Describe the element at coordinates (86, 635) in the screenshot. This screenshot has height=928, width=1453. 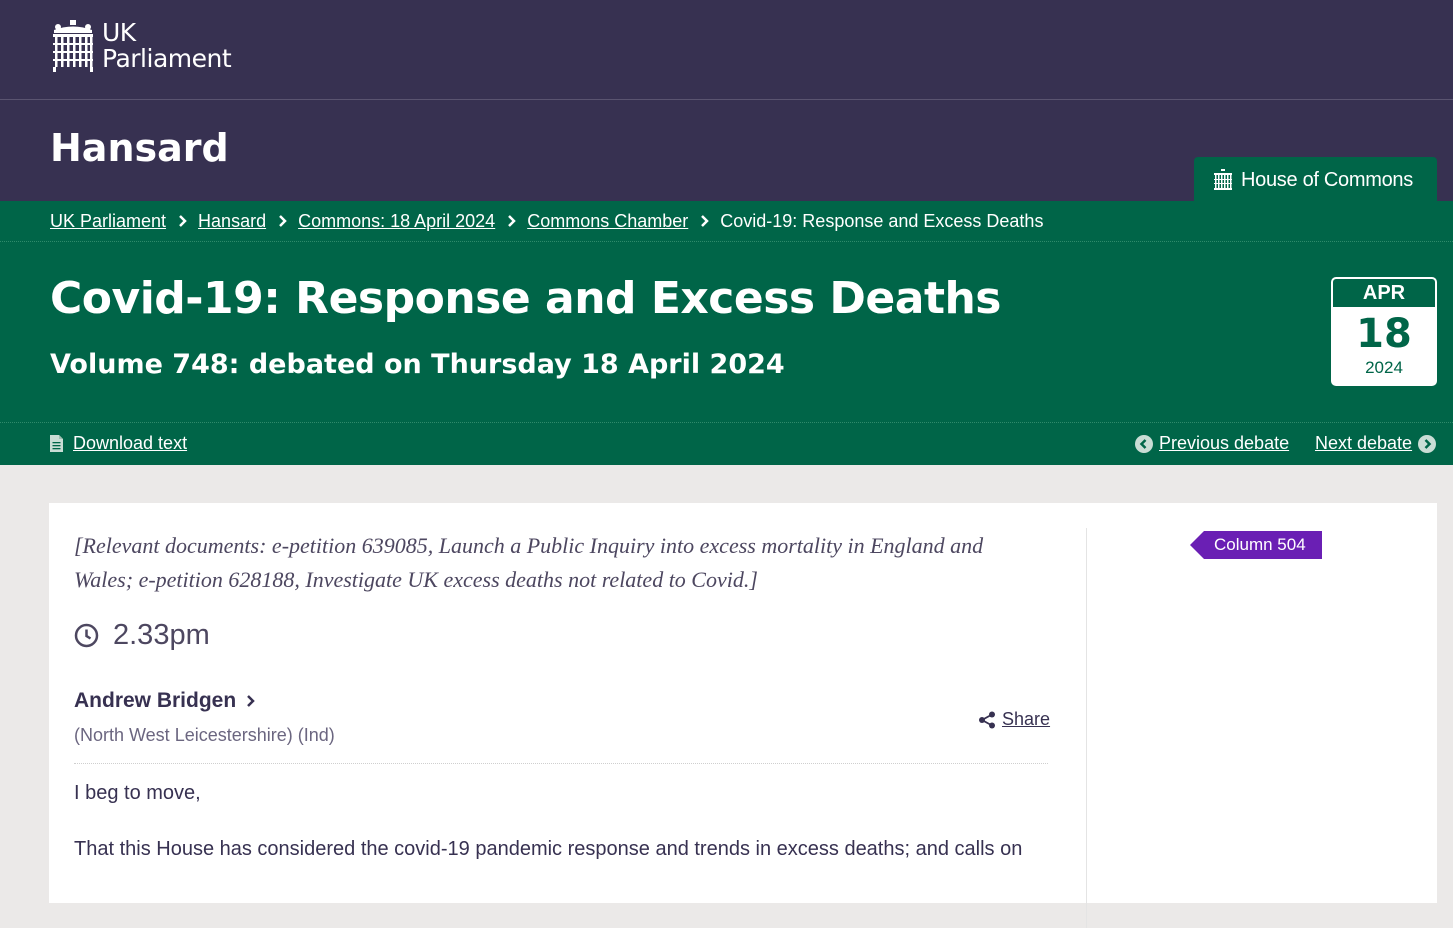
I see `clock-icon` at that location.